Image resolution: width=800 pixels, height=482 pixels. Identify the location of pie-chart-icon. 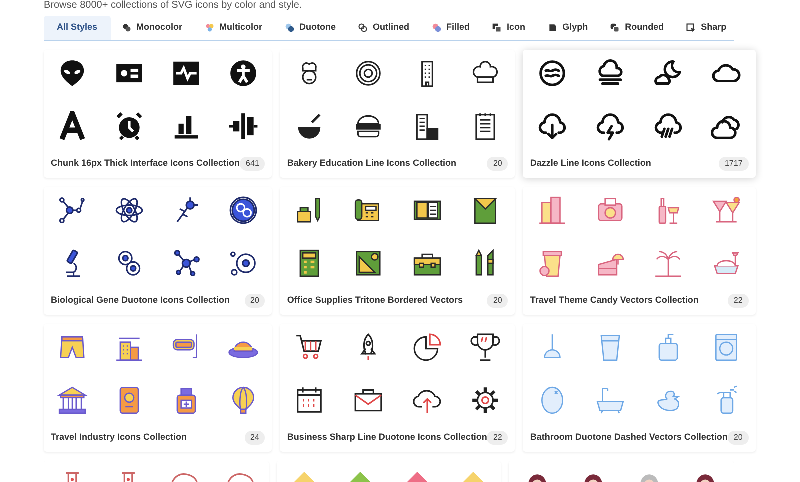
(427, 347).